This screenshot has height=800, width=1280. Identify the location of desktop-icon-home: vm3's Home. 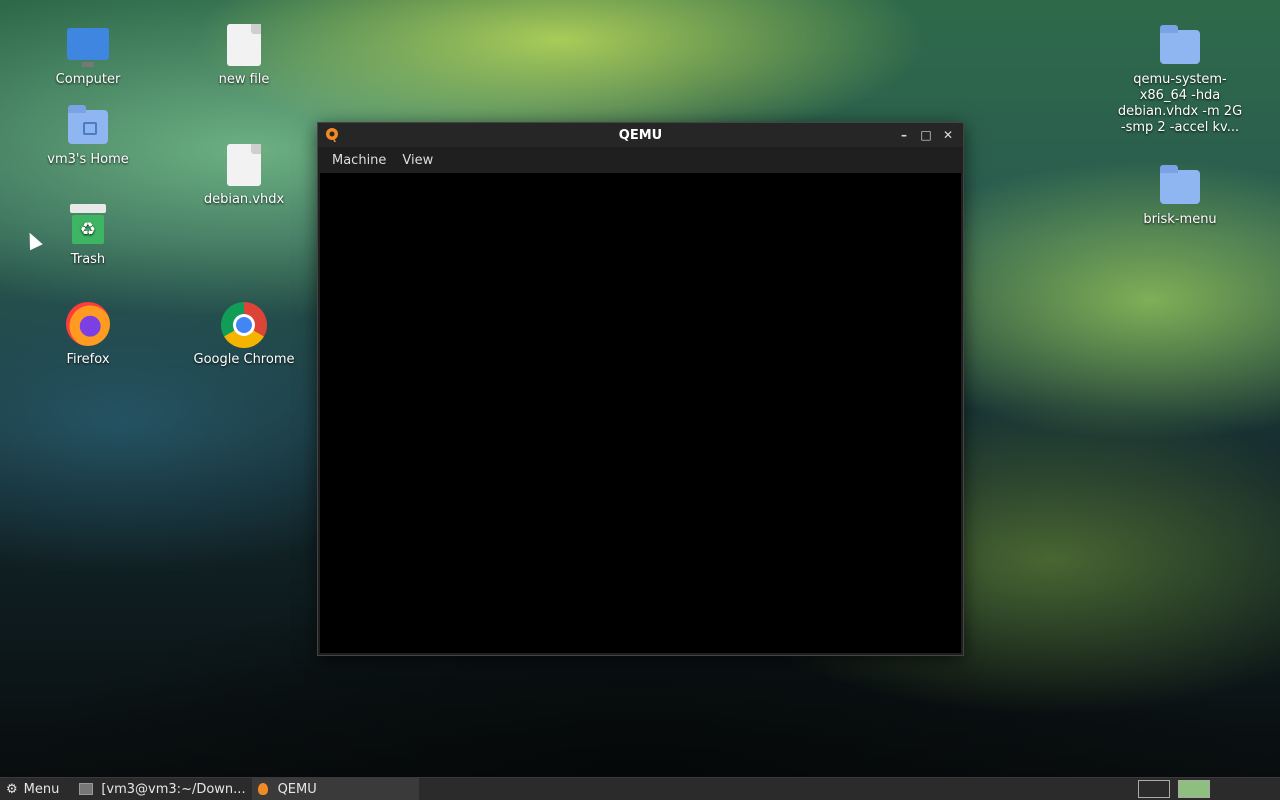
(88, 136).